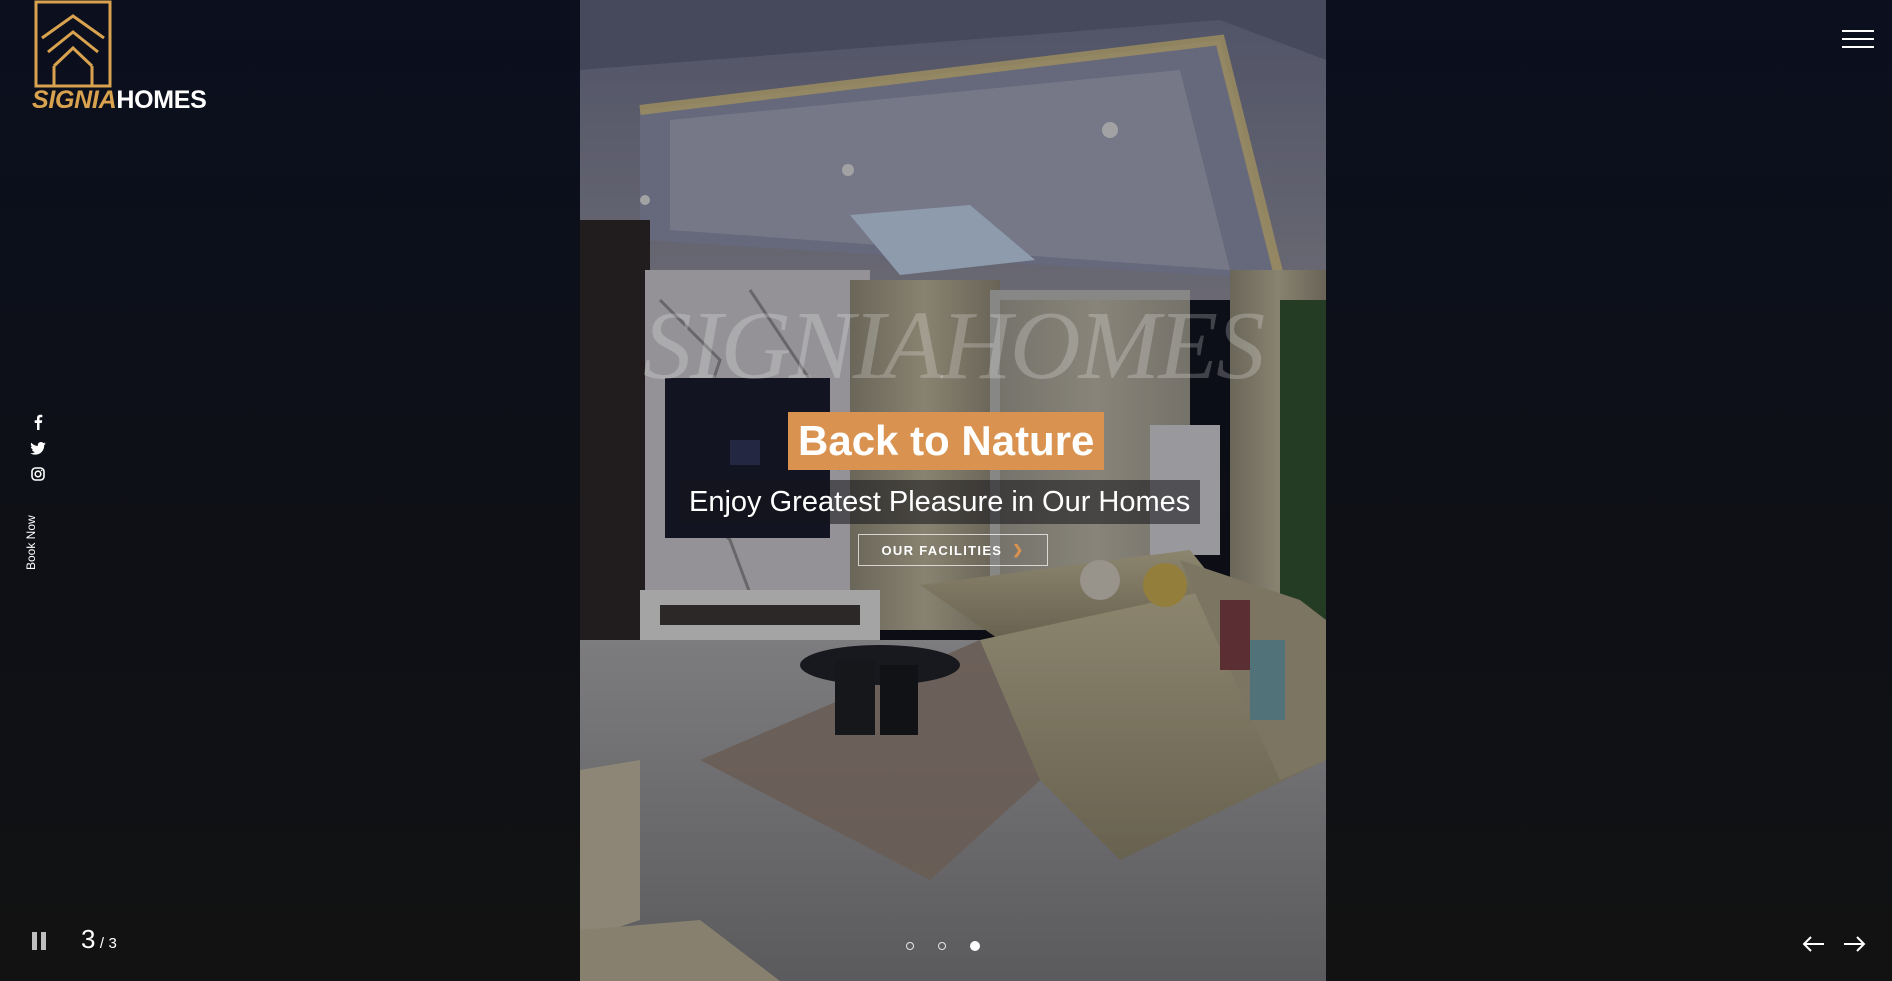 The width and height of the screenshot is (1892, 981). I want to click on slide-dots, so click(943, 946).